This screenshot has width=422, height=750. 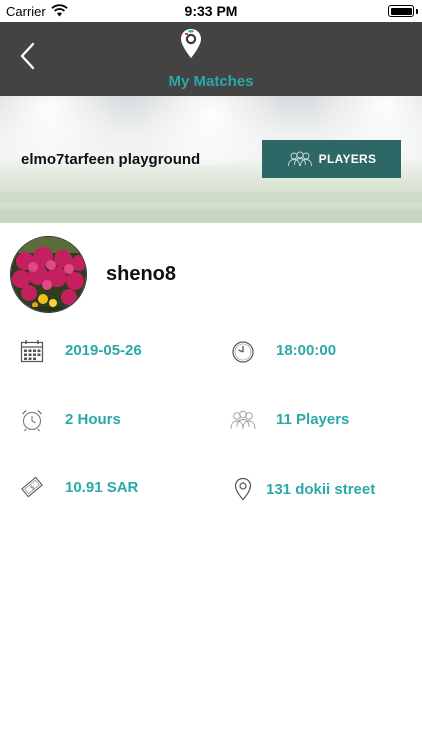 What do you see at coordinates (299, 159) in the screenshot?
I see `players-icon` at bounding box center [299, 159].